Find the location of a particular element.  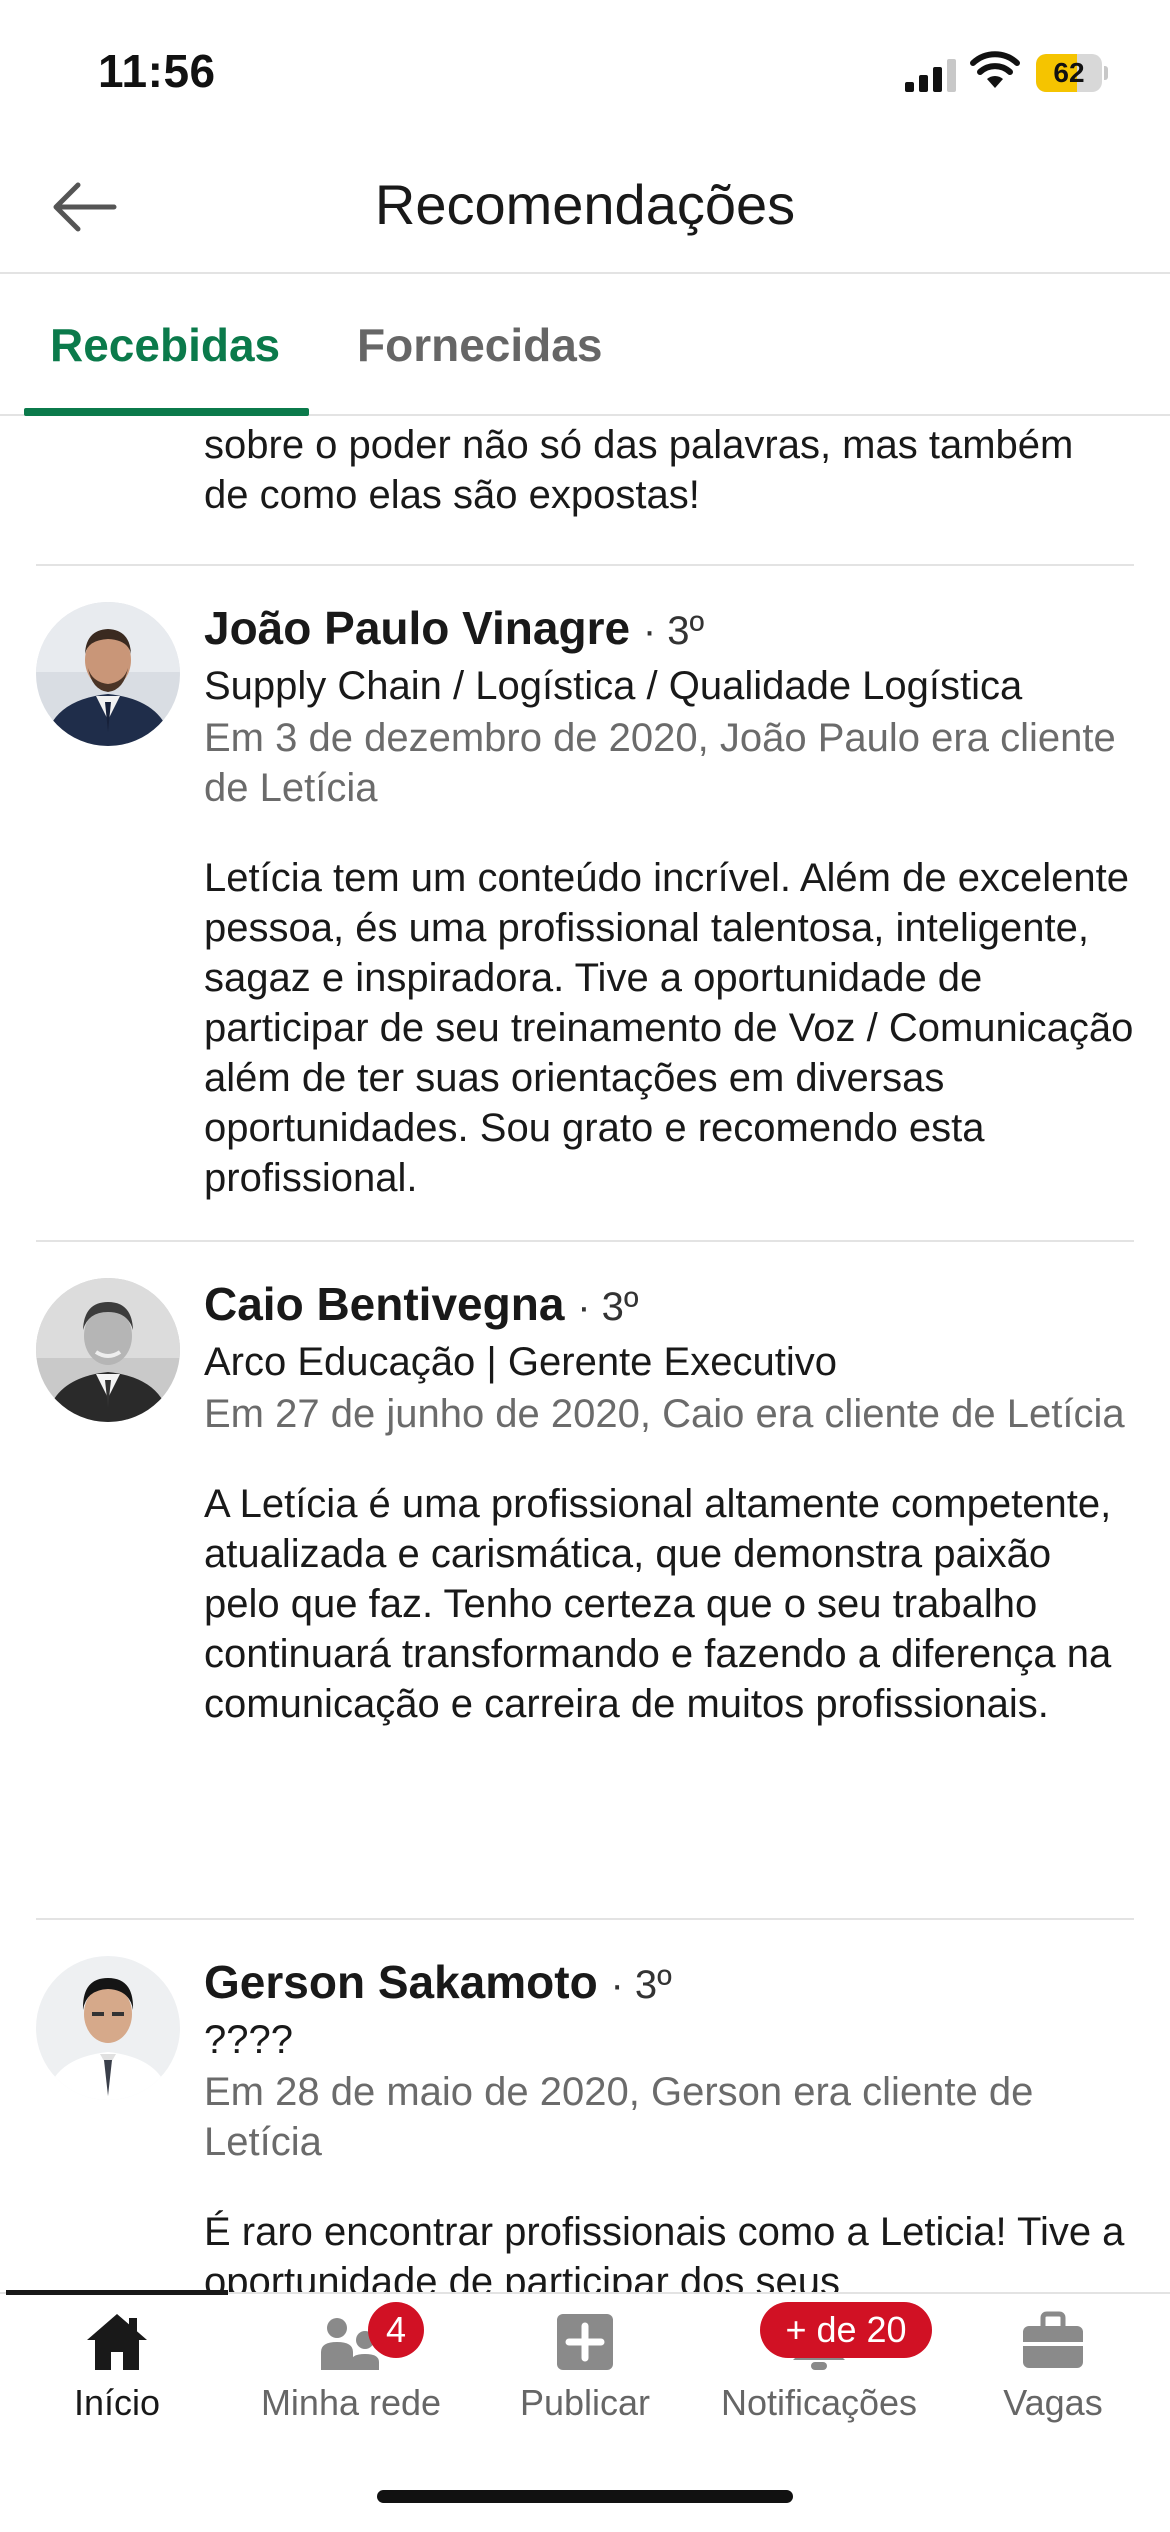

status-bar: 11:56 62 is located at coordinates (585, 75).